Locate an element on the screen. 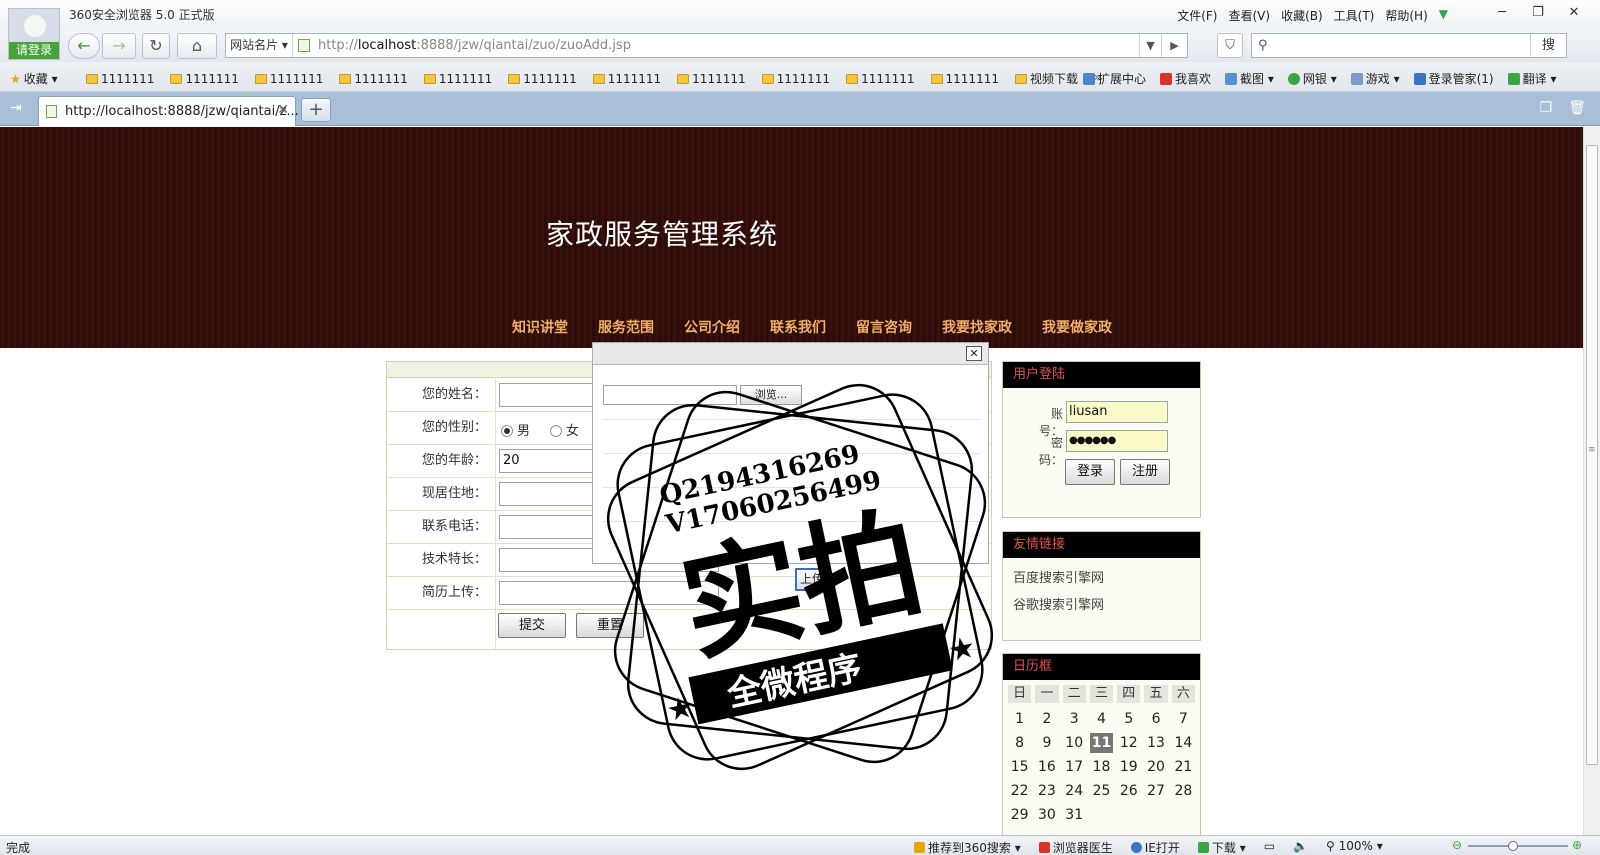 The image size is (1600, 855). calendar-day: 21 is located at coordinates (1183, 767).